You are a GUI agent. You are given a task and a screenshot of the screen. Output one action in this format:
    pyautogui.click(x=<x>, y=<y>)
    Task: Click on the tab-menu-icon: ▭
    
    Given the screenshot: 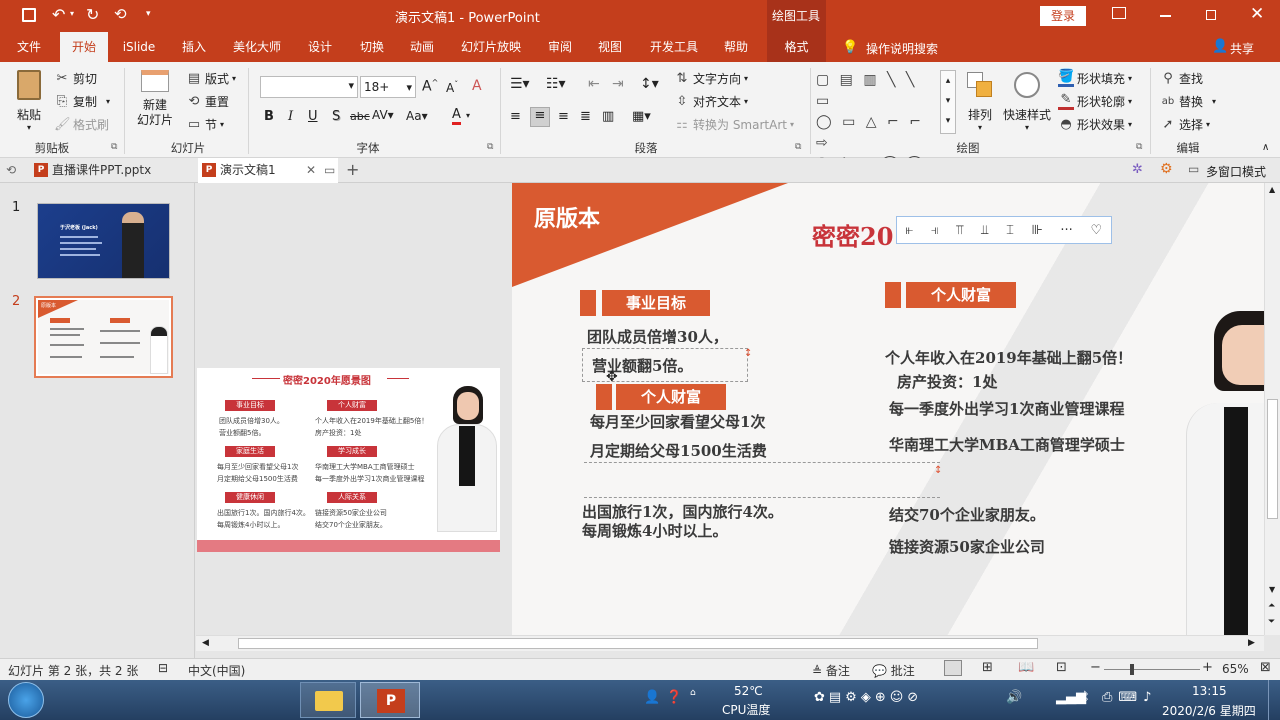 What is the action you would take?
    pyautogui.click(x=329, y=170)
    